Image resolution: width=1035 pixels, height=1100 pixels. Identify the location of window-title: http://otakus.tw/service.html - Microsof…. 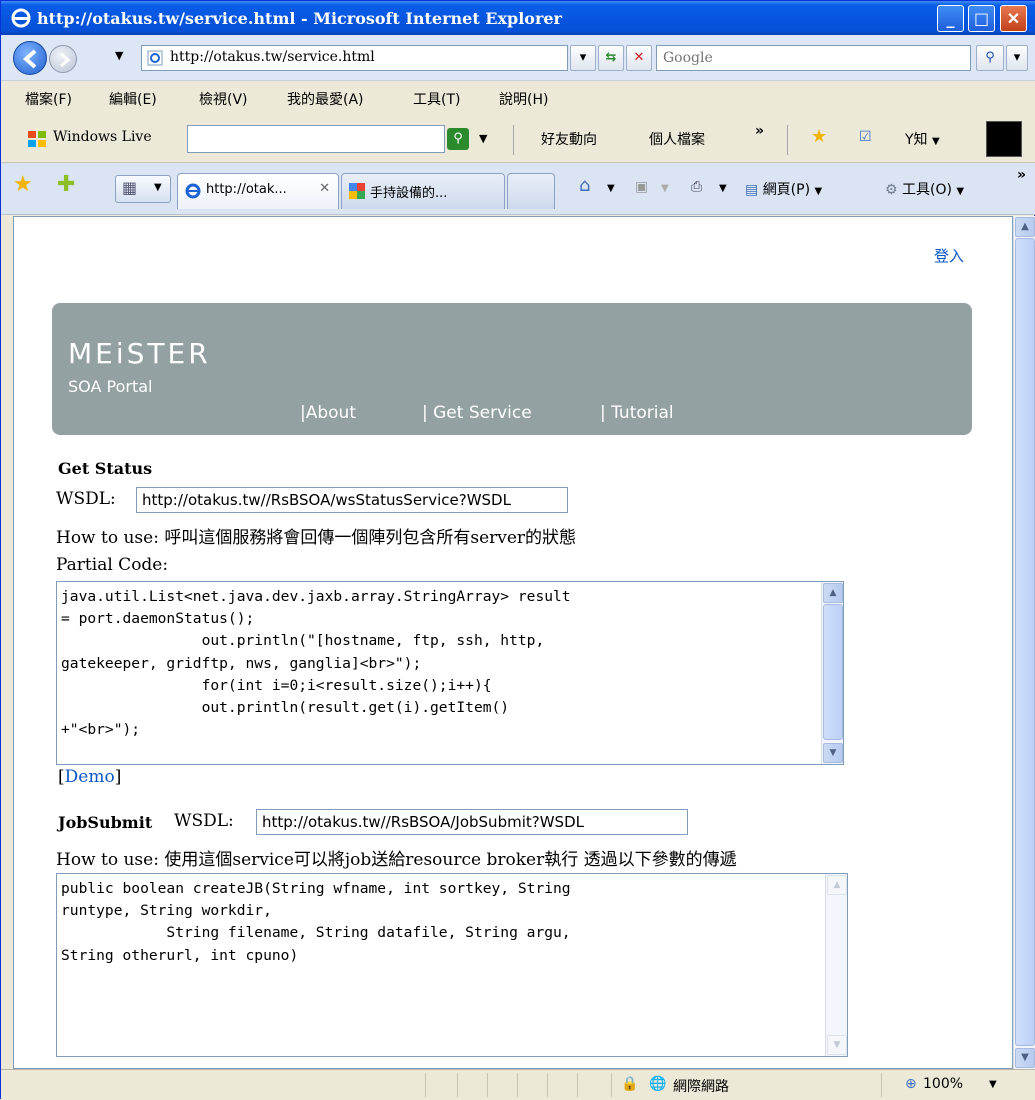
(299, 18).